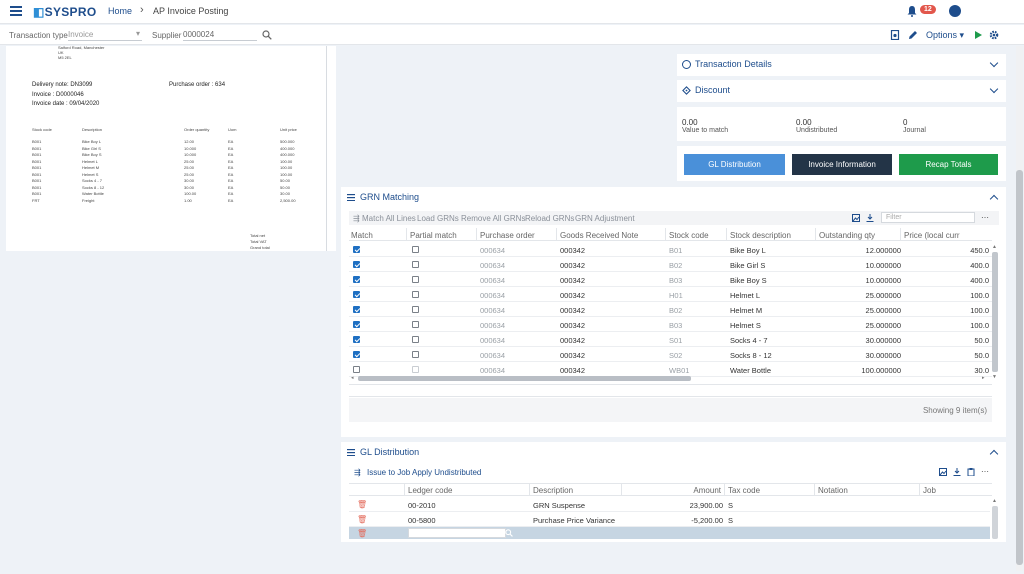 The image size is (1024, 574). What do you see at coordinates (691, 490) in the screenshot?
I see `gl-column-header: Amount` at bounding box center [691, 490].